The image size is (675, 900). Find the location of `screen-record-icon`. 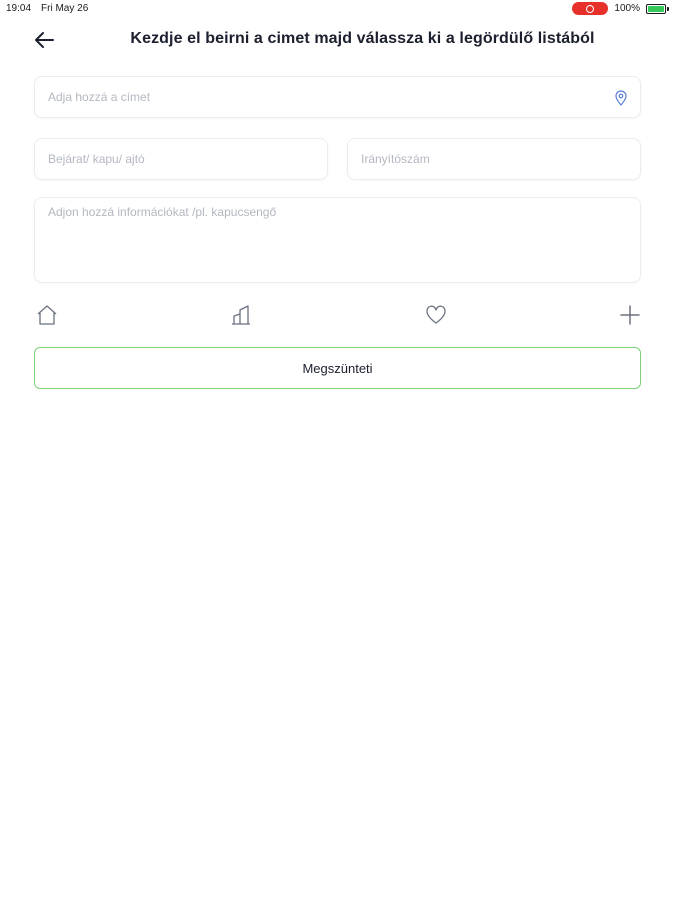

screen-record-icon is located at coordinates (590, 8).